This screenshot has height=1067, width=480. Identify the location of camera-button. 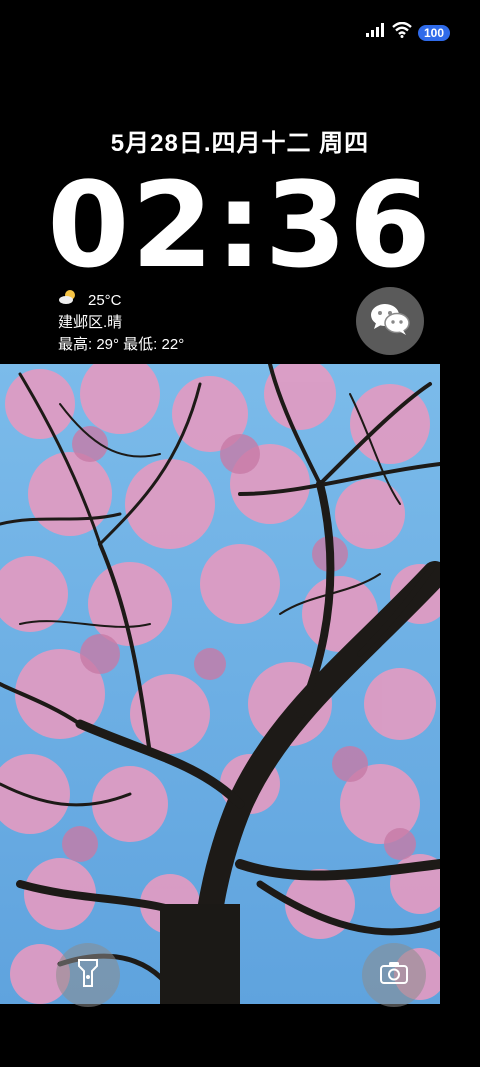
(394, 975).